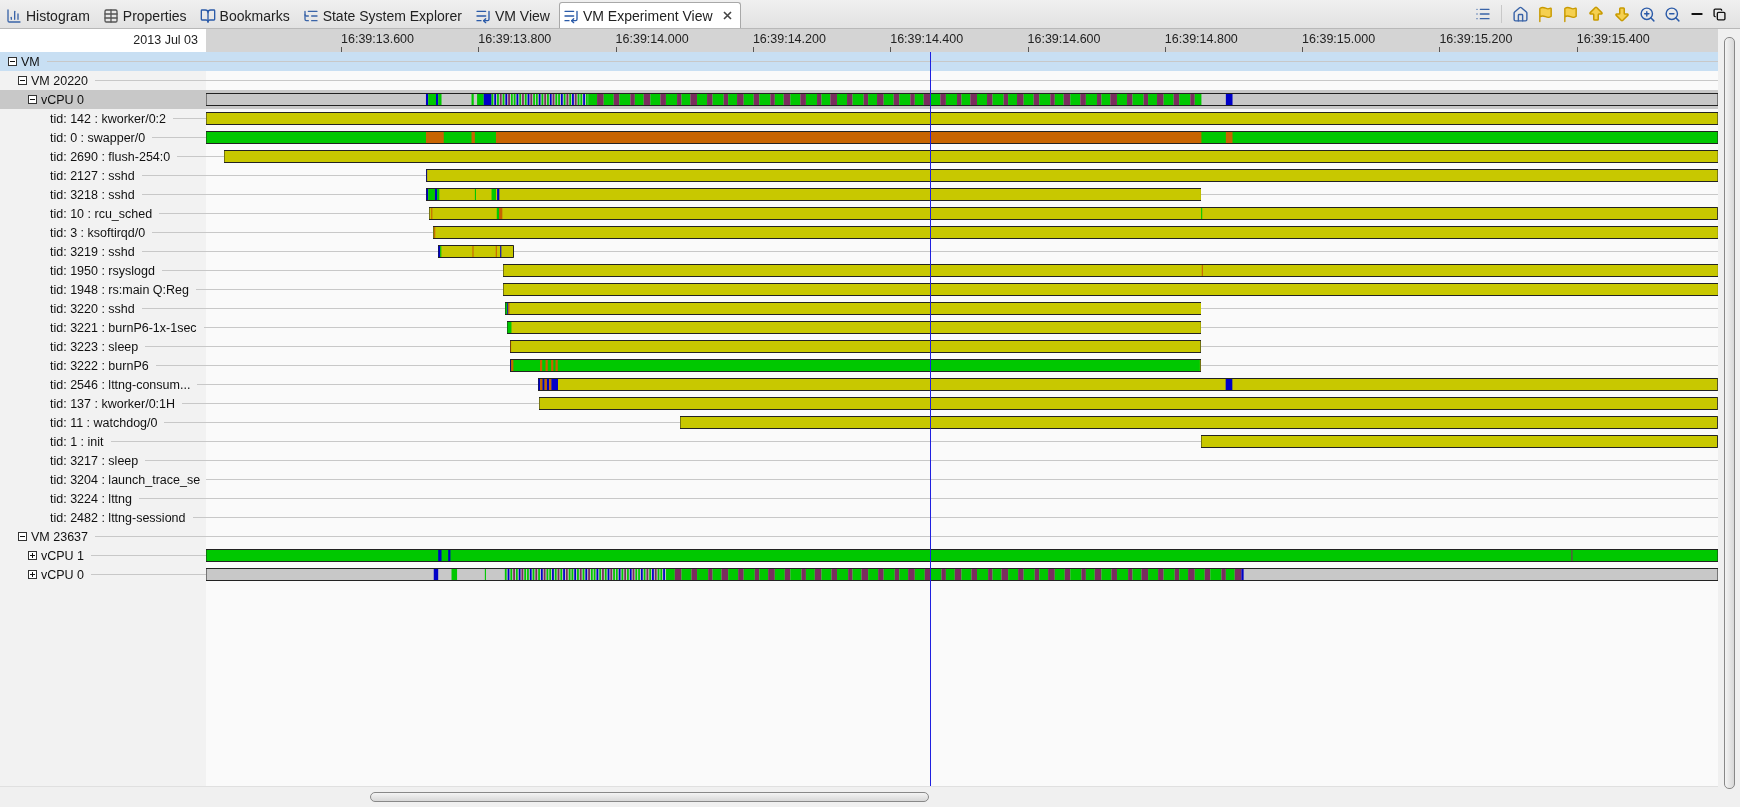 The height and width of the screenshot is (807, 1740). What do you see at coordinates (98, 232) in the screenshot?
I see `tree-label: tid: 3 : ksoftirqd/0` at bounding box center [98, 232].